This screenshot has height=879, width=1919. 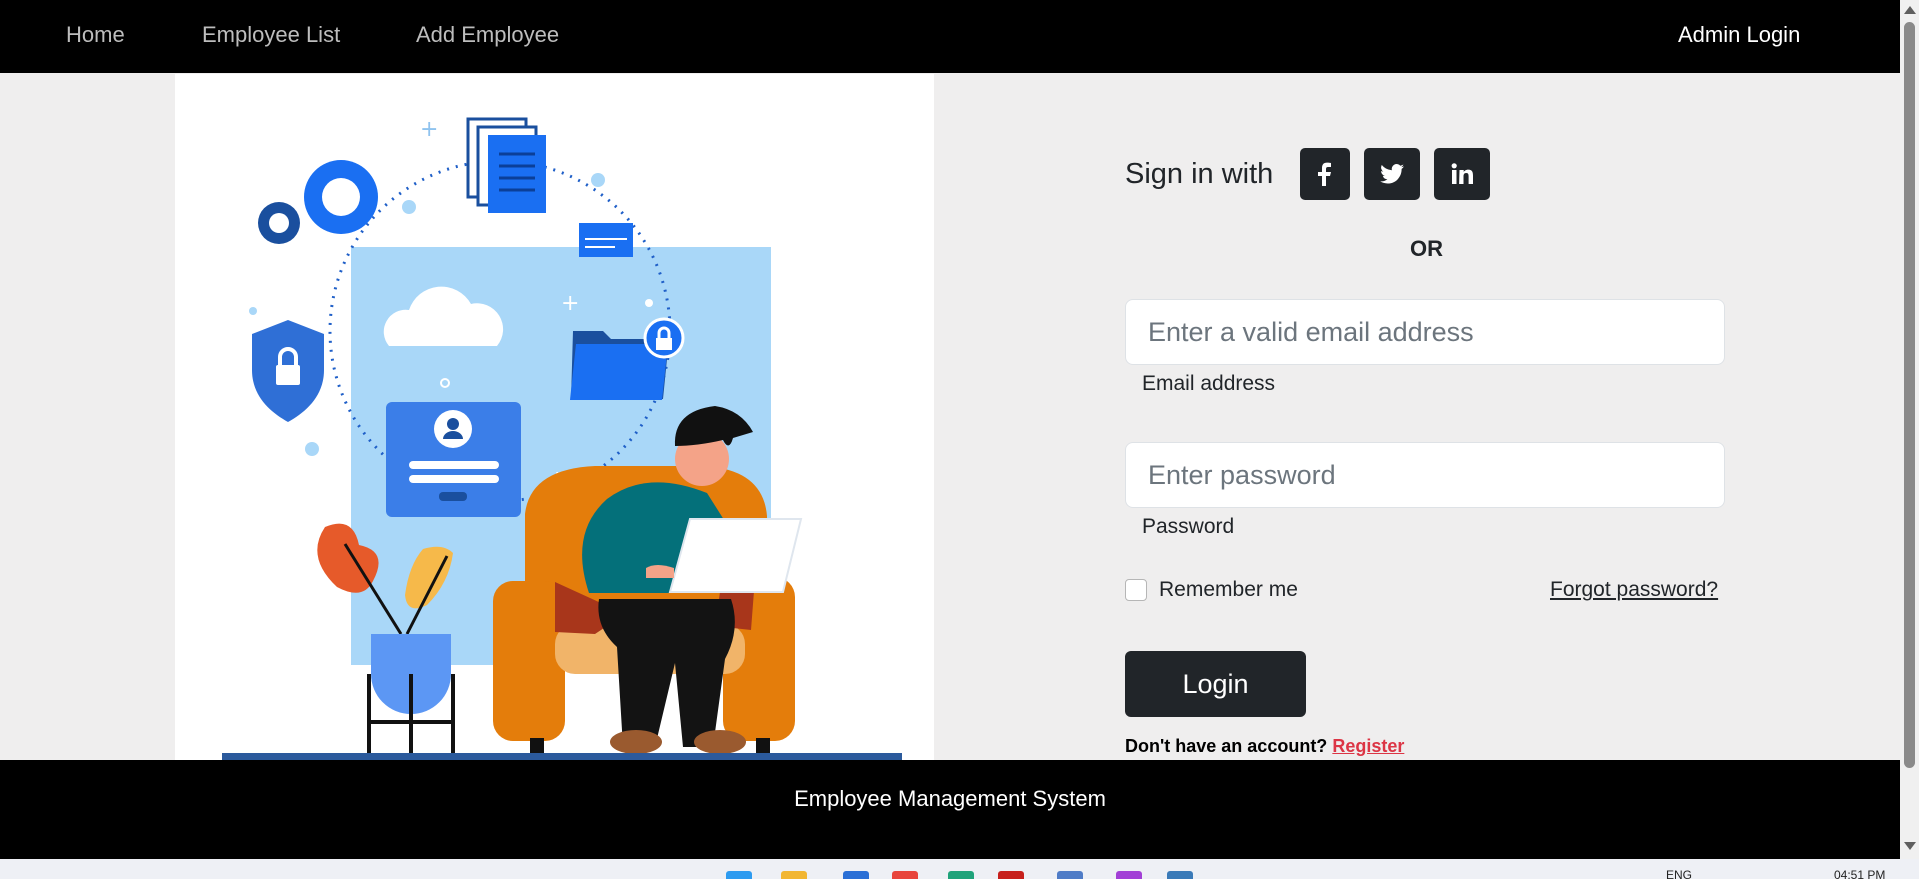 I want to click on nav-home-link: Home, so click(x=95, y=35).